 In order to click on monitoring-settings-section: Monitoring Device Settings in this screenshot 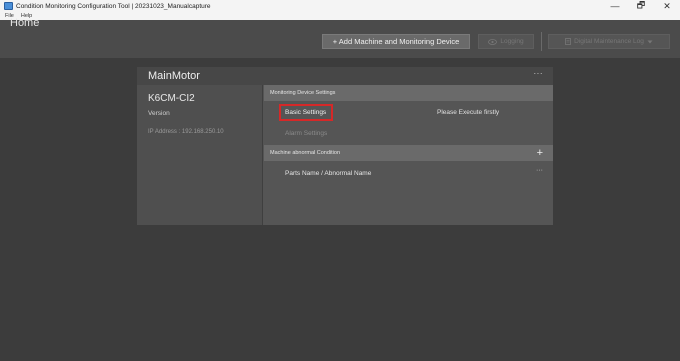, I will do `click(408, 93)`.